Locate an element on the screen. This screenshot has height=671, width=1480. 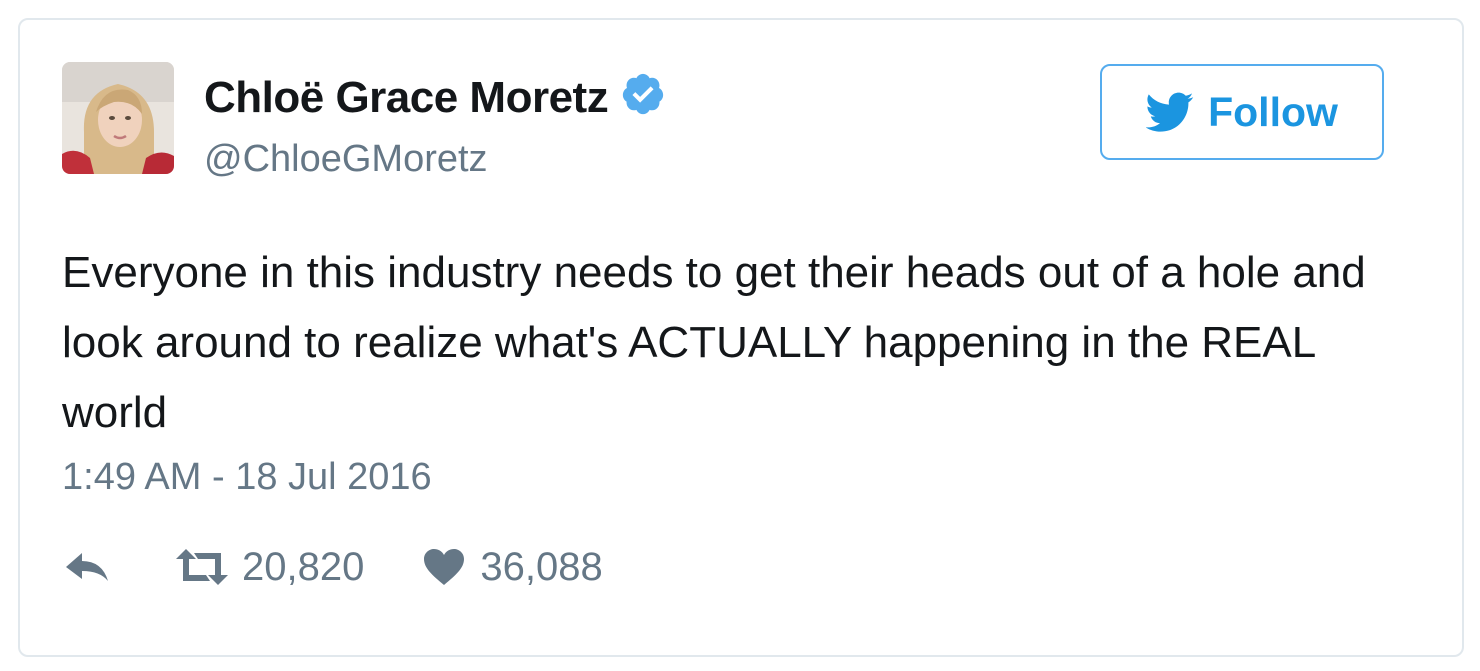
author-row: Chloë Grace Moretz is located at coordinates (435, 98).